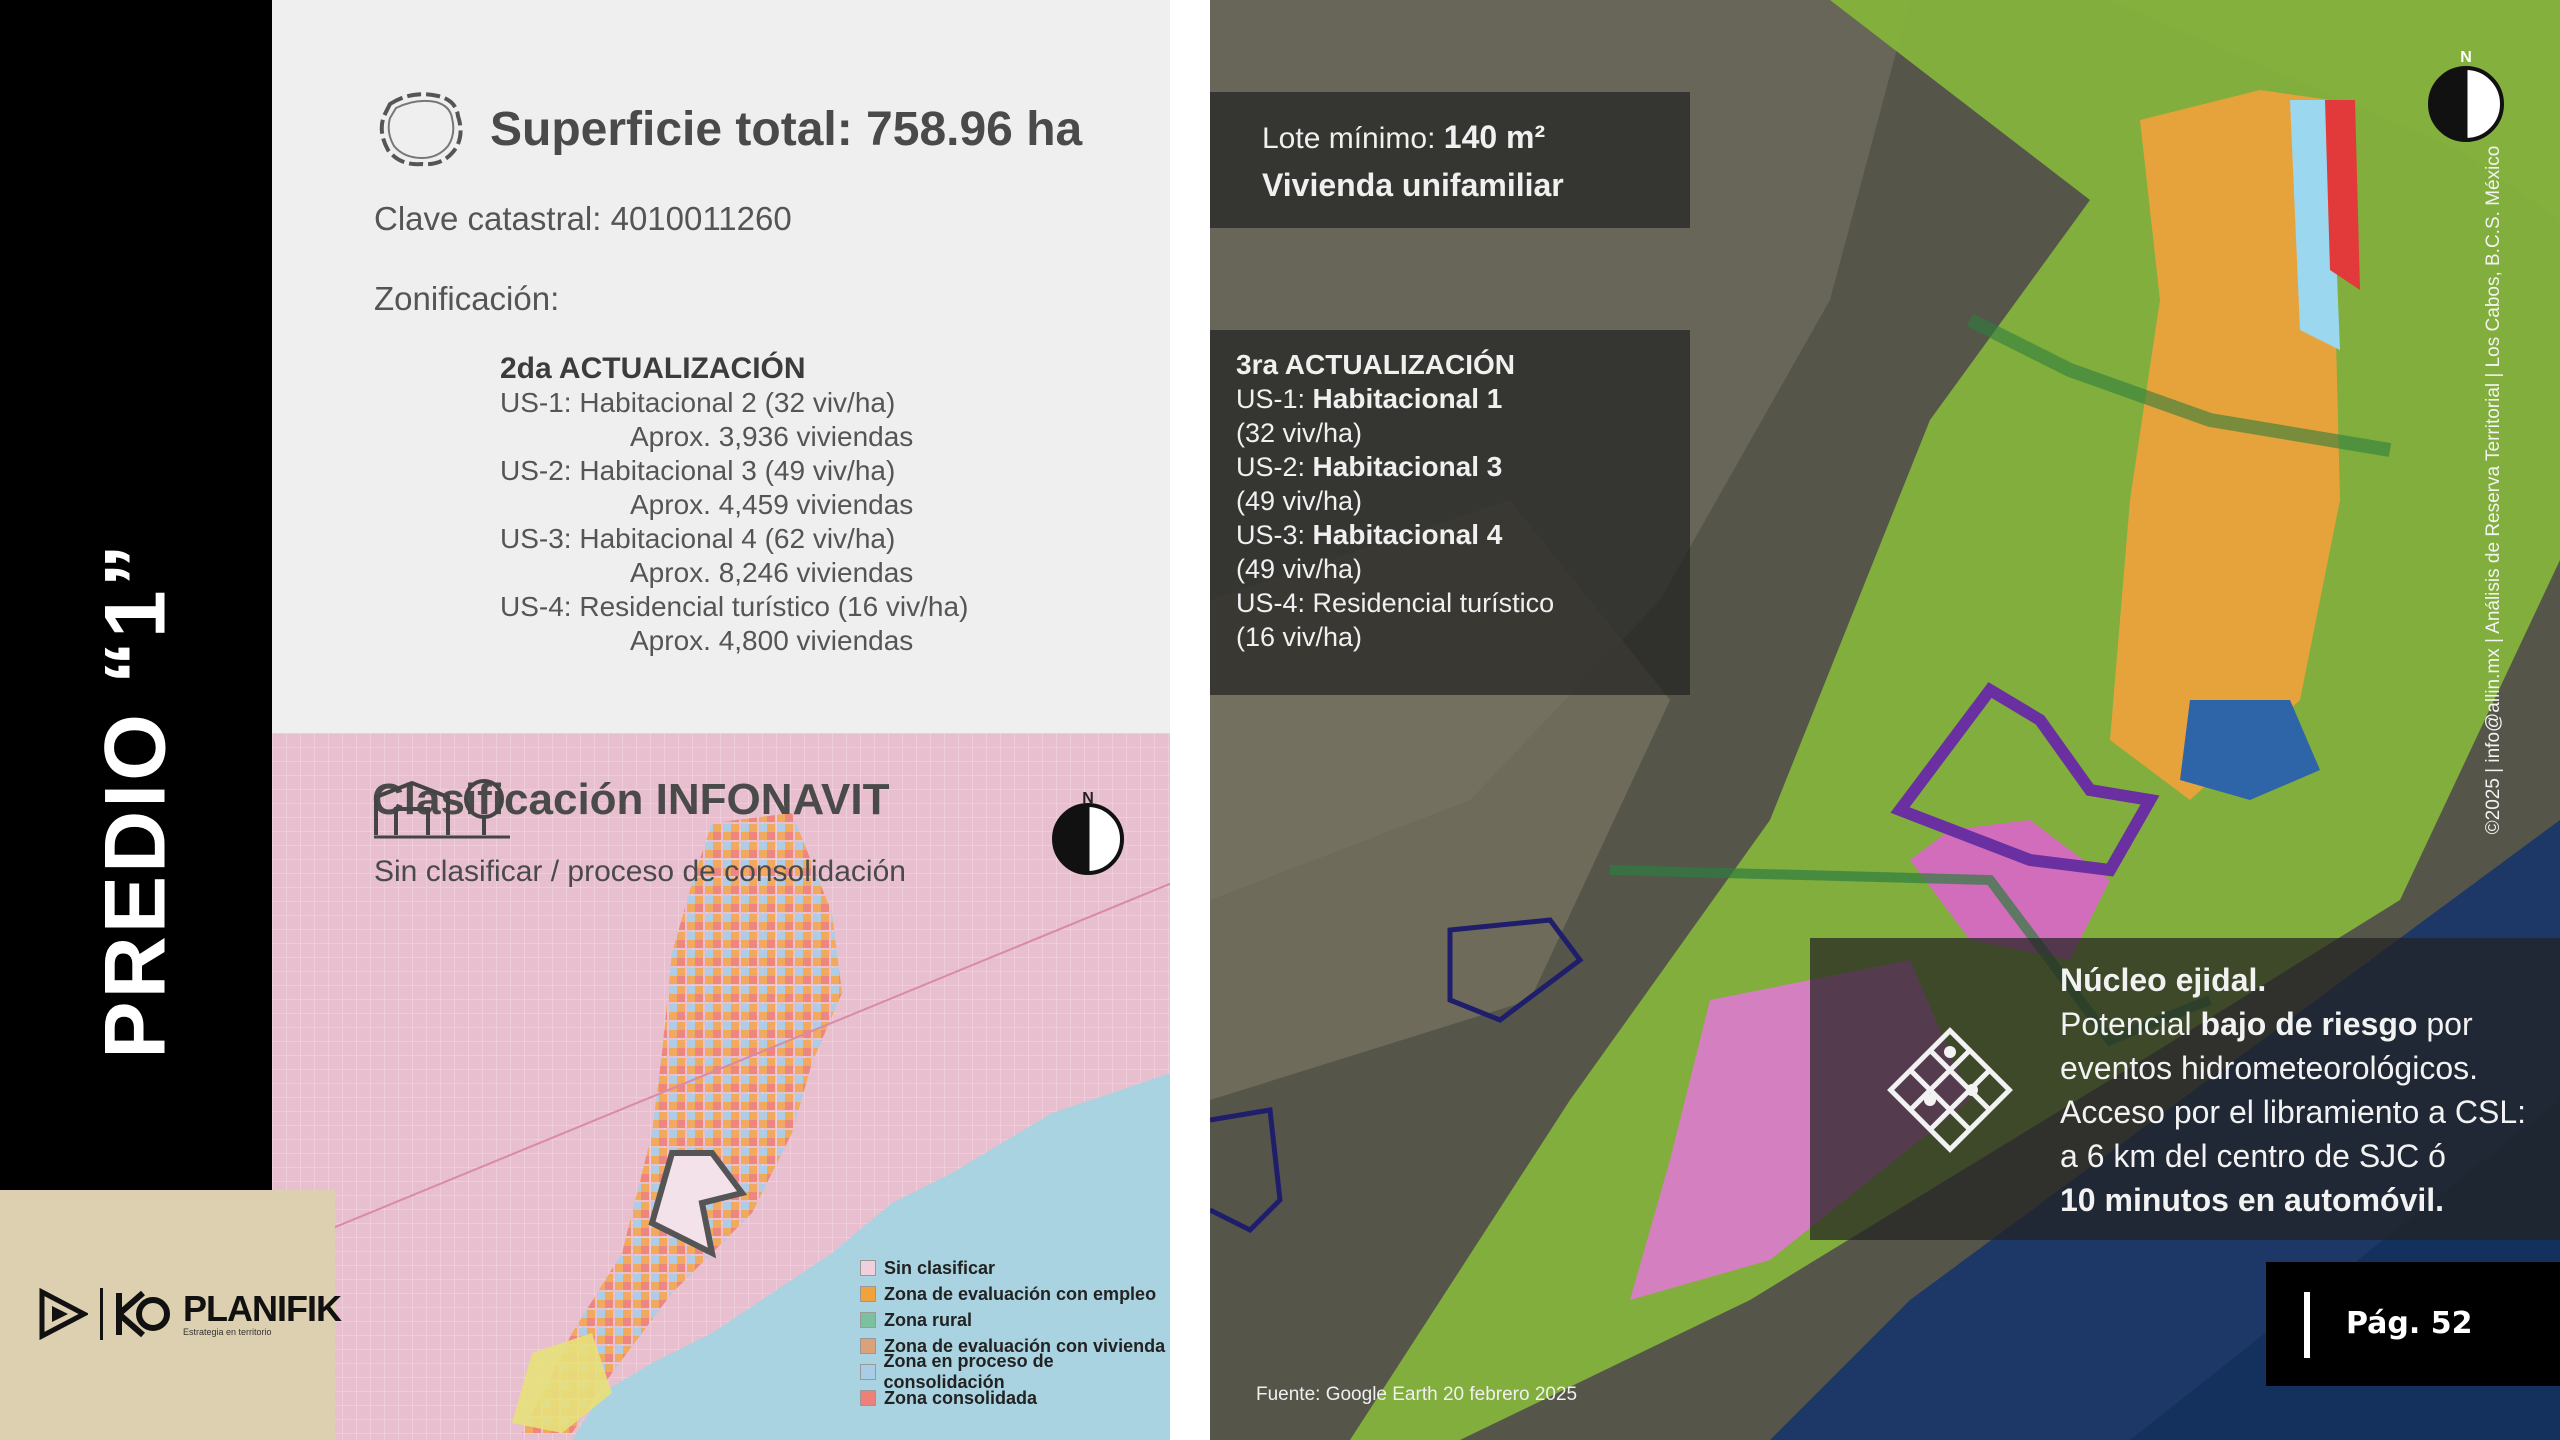 The image size is (2560, 1440). I want to click on zone-name: Residencial turístico, so click(1433, 603).